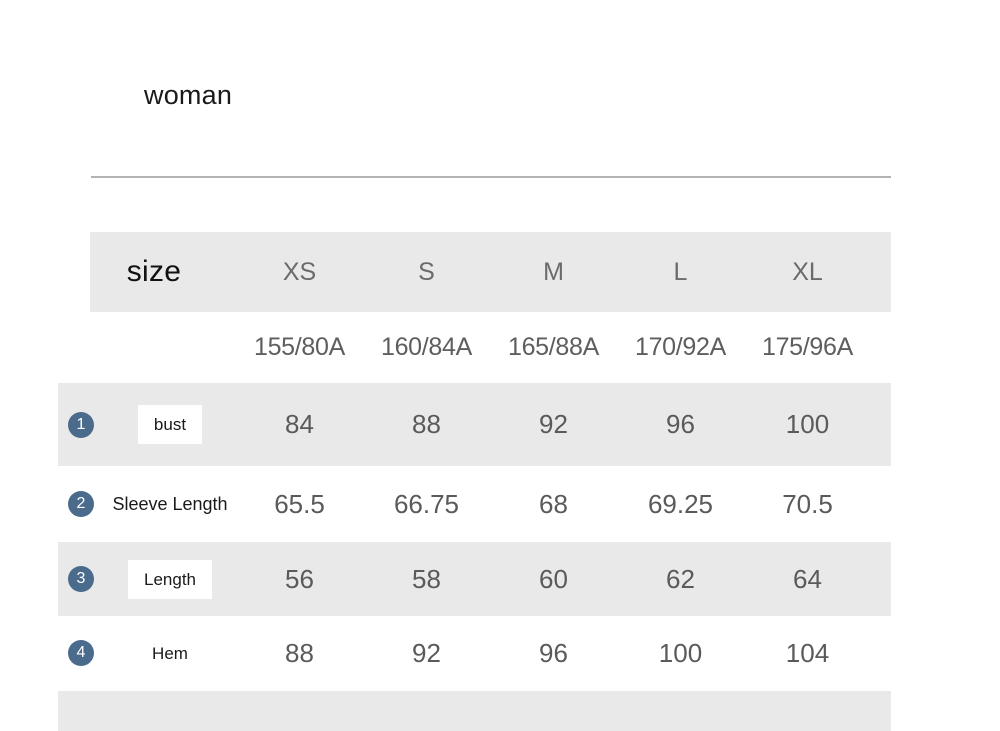  I want to click on page-title: woman, so click(188, 95).